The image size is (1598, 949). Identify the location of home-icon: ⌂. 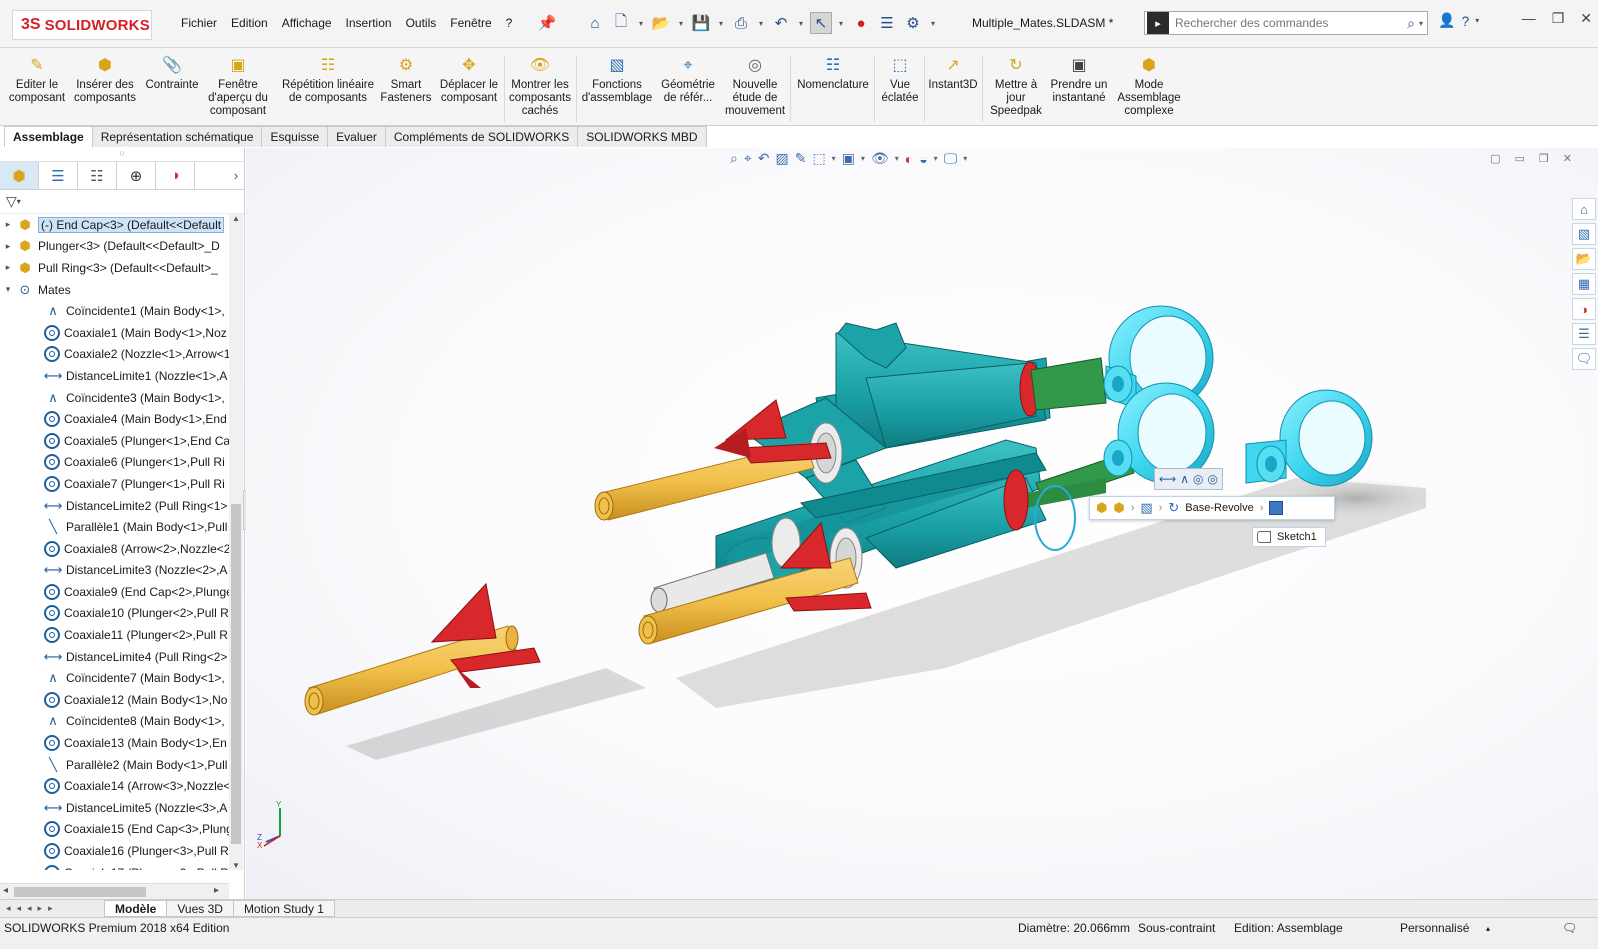
(595, 23).